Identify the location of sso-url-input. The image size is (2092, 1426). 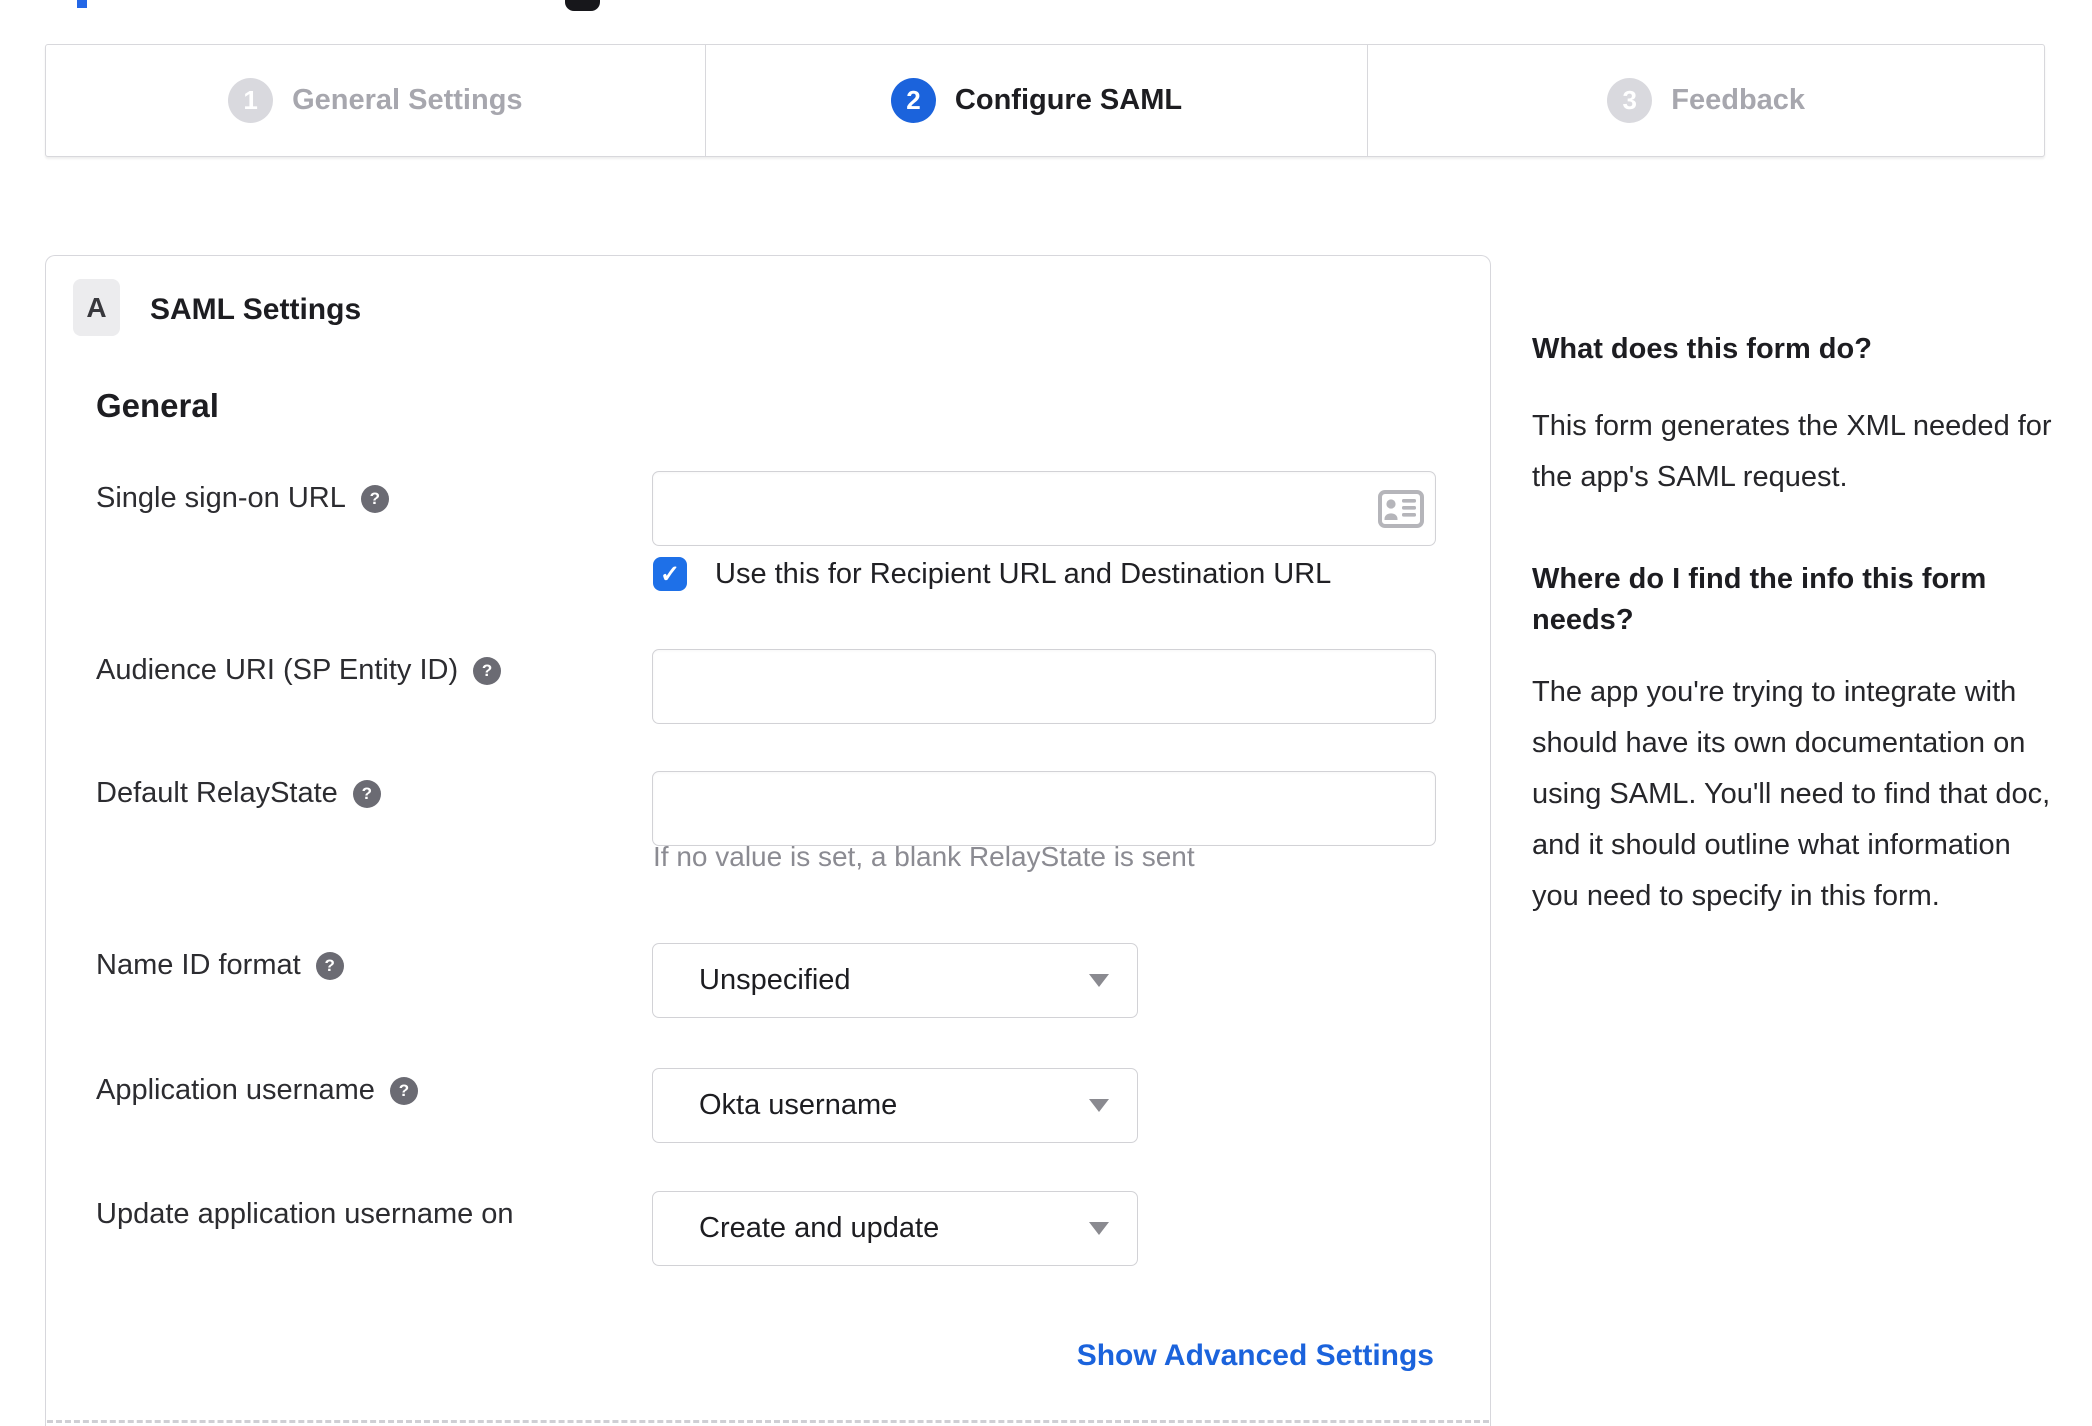
(1044, 508).